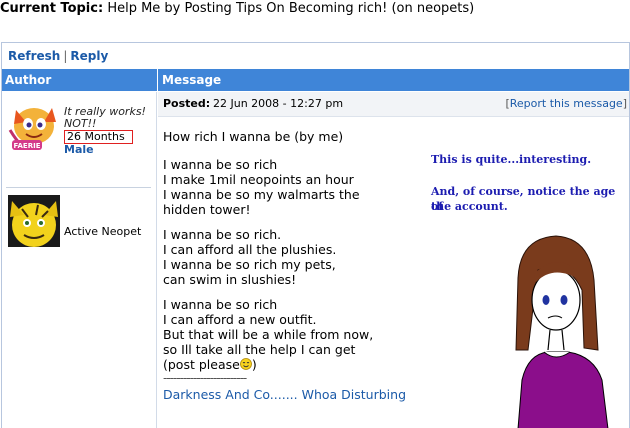  What do you see at coordinates (254, 364) in the screenshot?
I see `poem-last-close: )` at bounding box center [254, 364].